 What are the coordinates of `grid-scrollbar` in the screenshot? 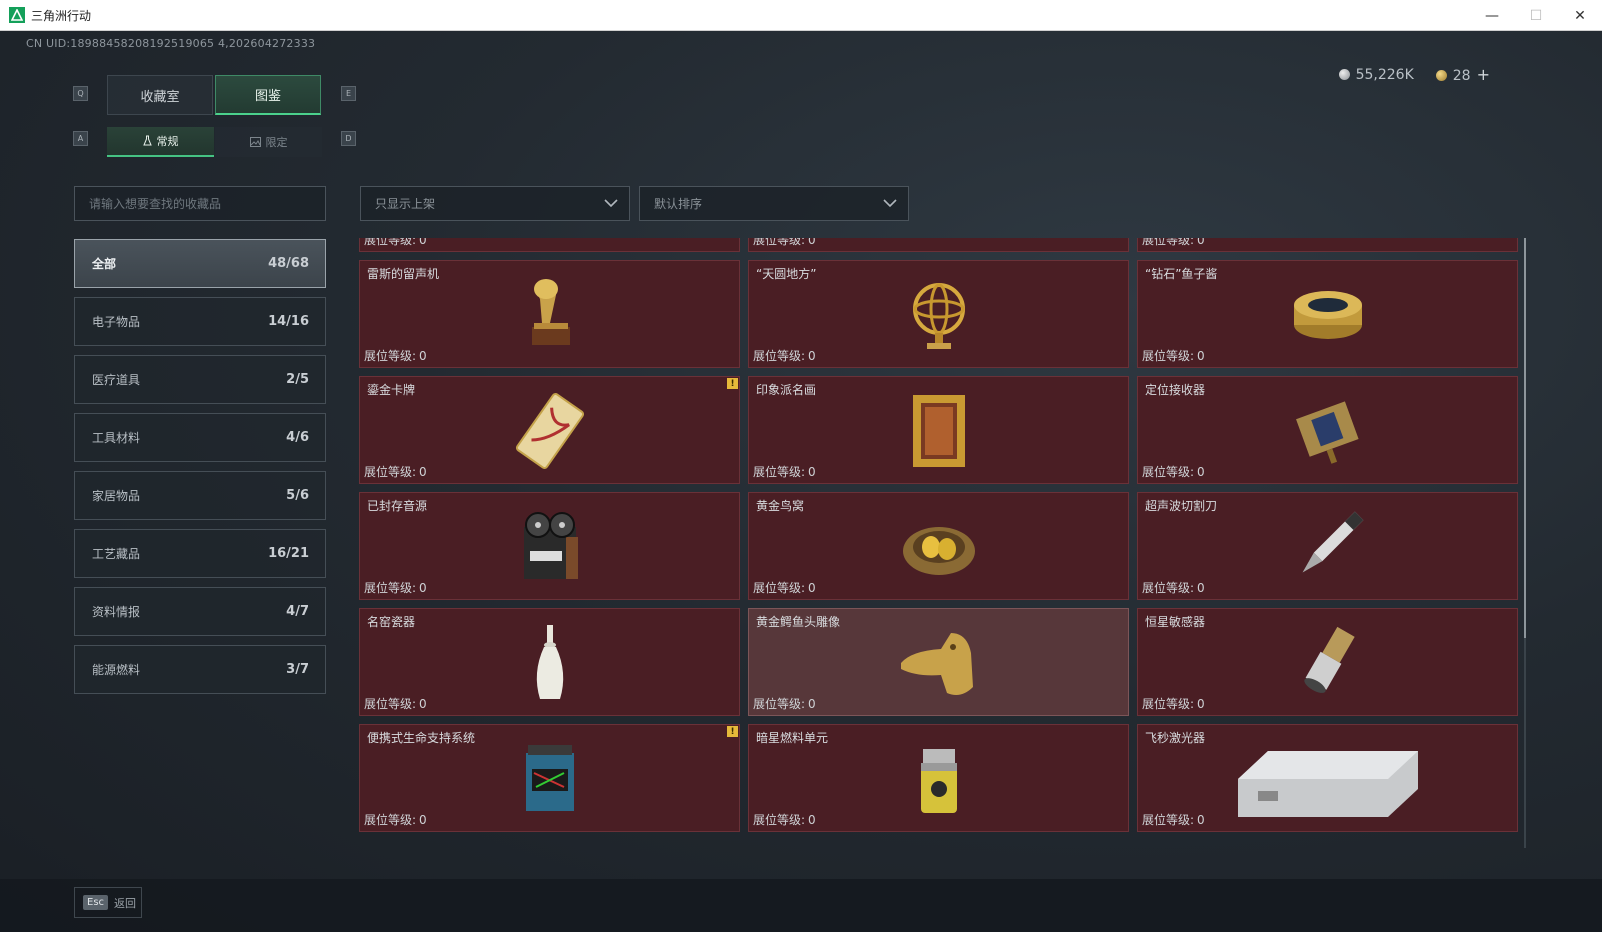 It's located at (1525, 543).